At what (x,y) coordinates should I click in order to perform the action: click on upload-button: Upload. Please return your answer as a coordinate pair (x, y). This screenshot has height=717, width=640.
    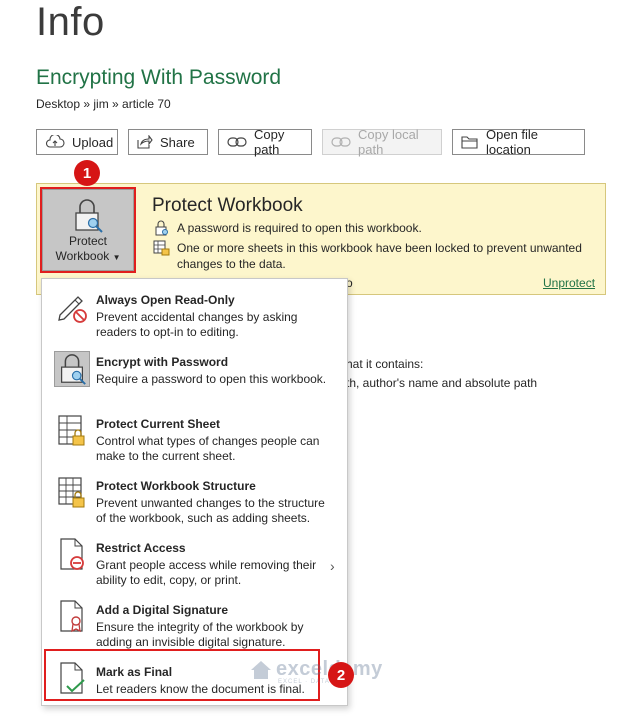
    Looking at the image, I should click on (77, 142).